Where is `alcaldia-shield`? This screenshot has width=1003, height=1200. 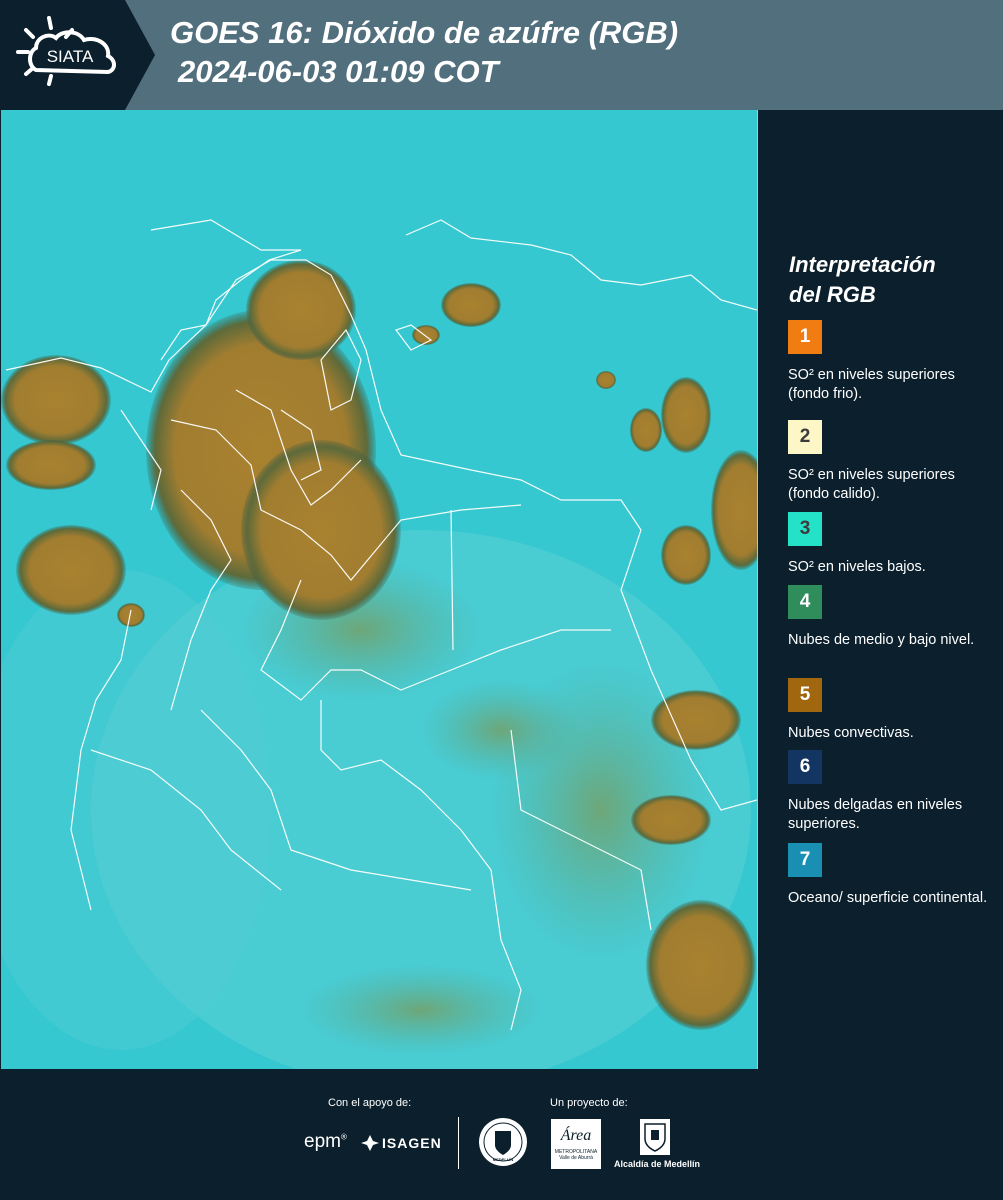 alcaldia-shield is located at coordinates (655, 1137).